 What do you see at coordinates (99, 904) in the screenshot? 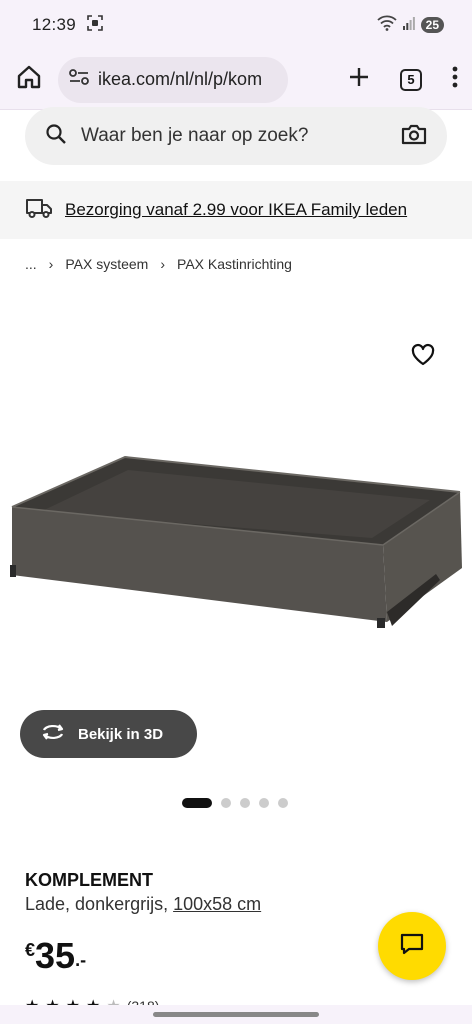
I see `product-type-text: Lade, donkergrijs,` at bounding box center [99, 904].